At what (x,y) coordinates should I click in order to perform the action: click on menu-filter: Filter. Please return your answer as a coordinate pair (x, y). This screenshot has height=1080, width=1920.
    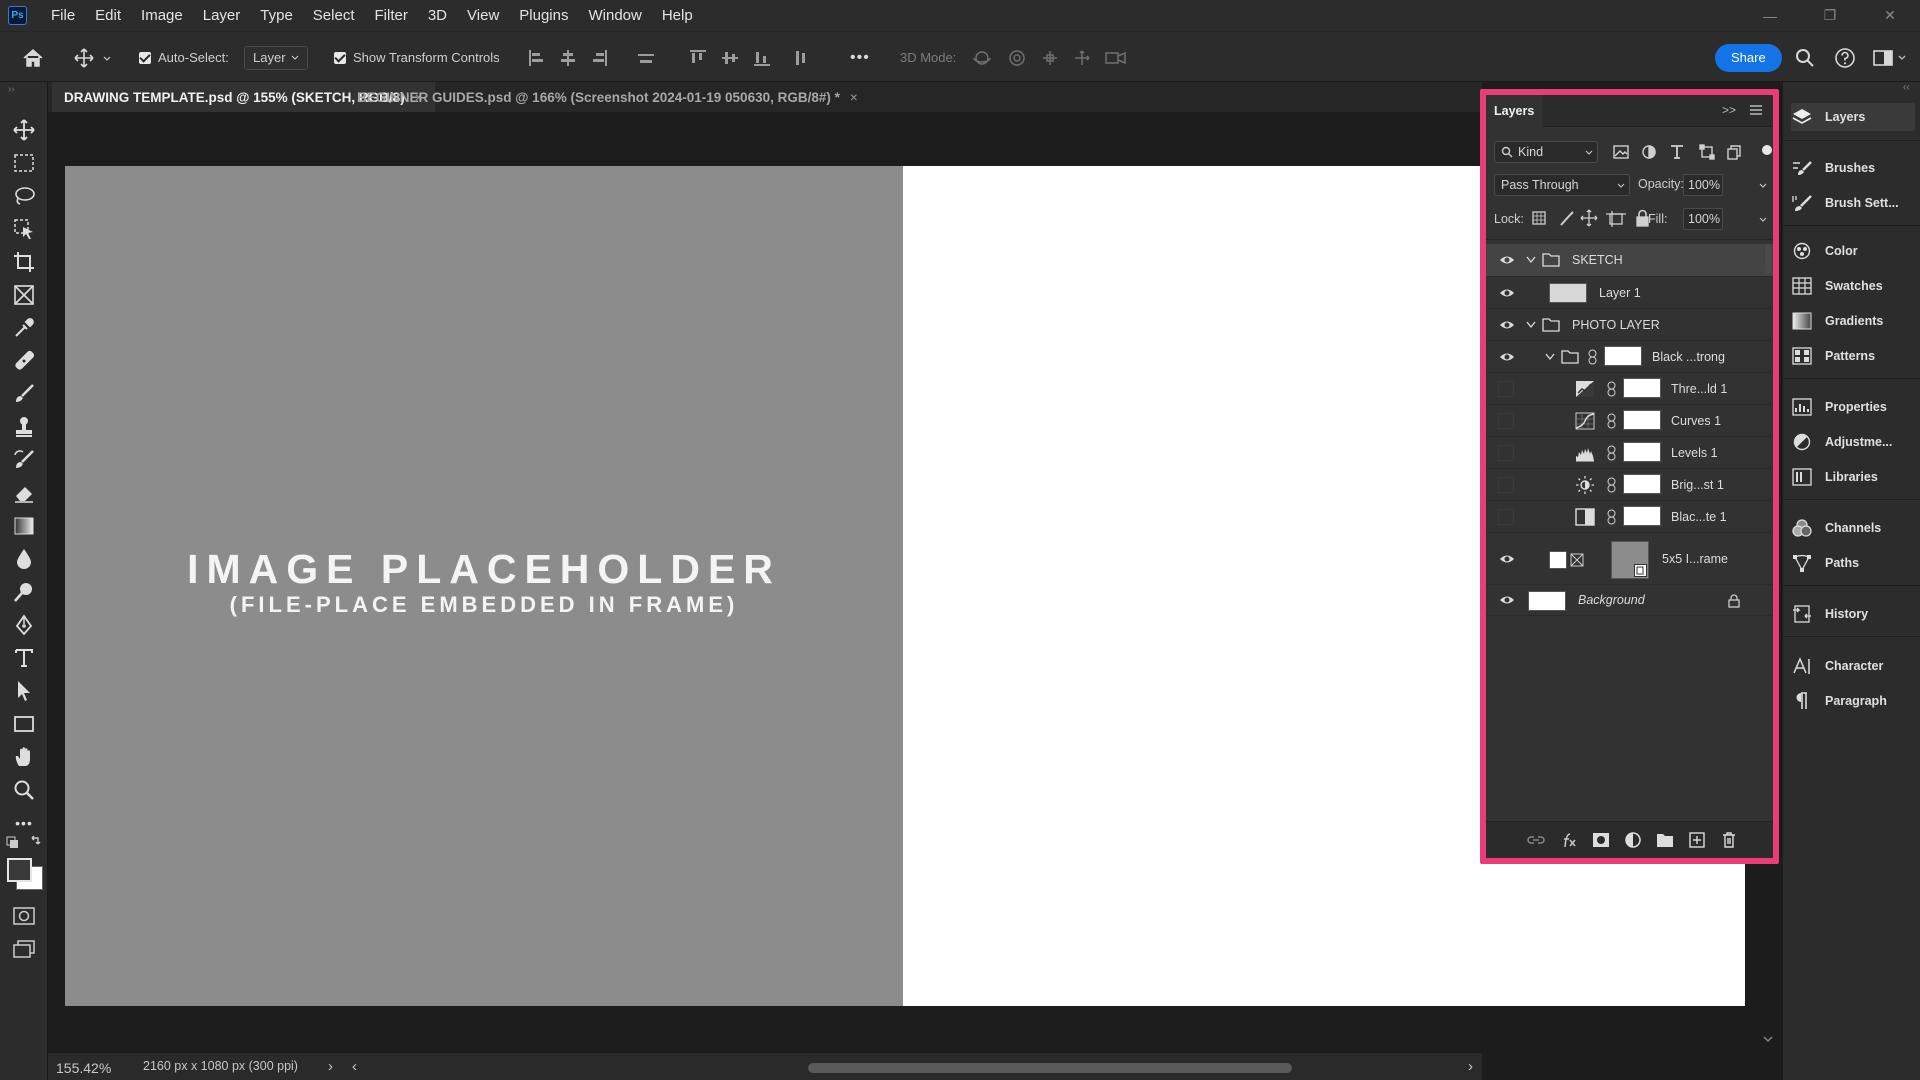
    Looking at the image, I should click on (391, 15).